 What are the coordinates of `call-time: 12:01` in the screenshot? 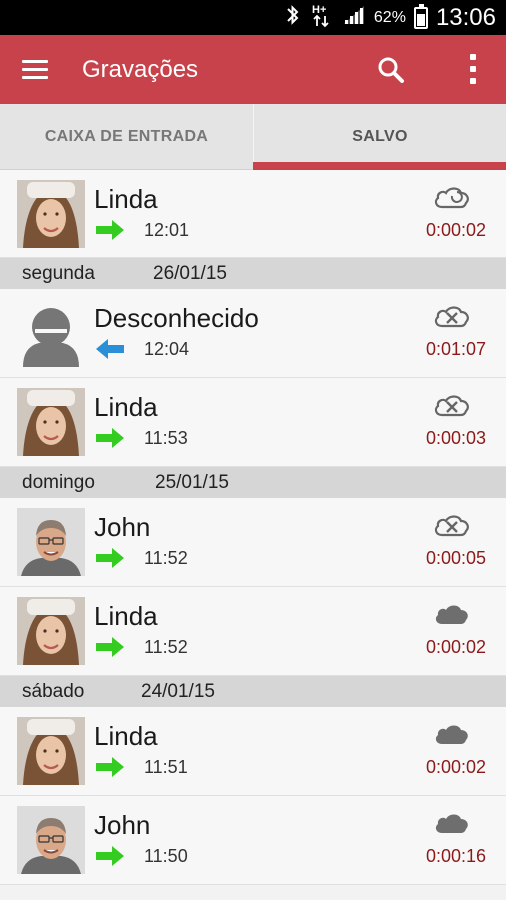 It's located at (167, 230).